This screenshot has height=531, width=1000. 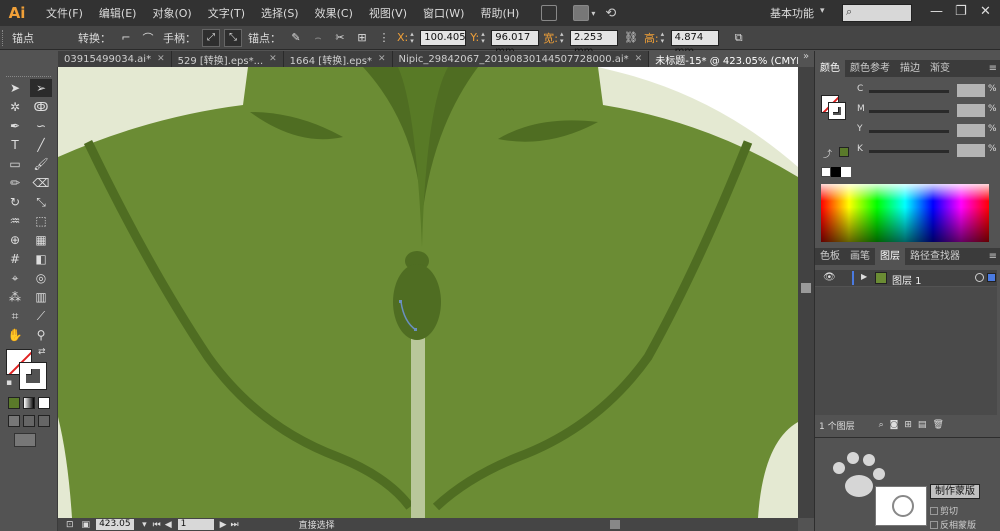 I want to click on tab-color: 颜色, so click(x=830, y=68).